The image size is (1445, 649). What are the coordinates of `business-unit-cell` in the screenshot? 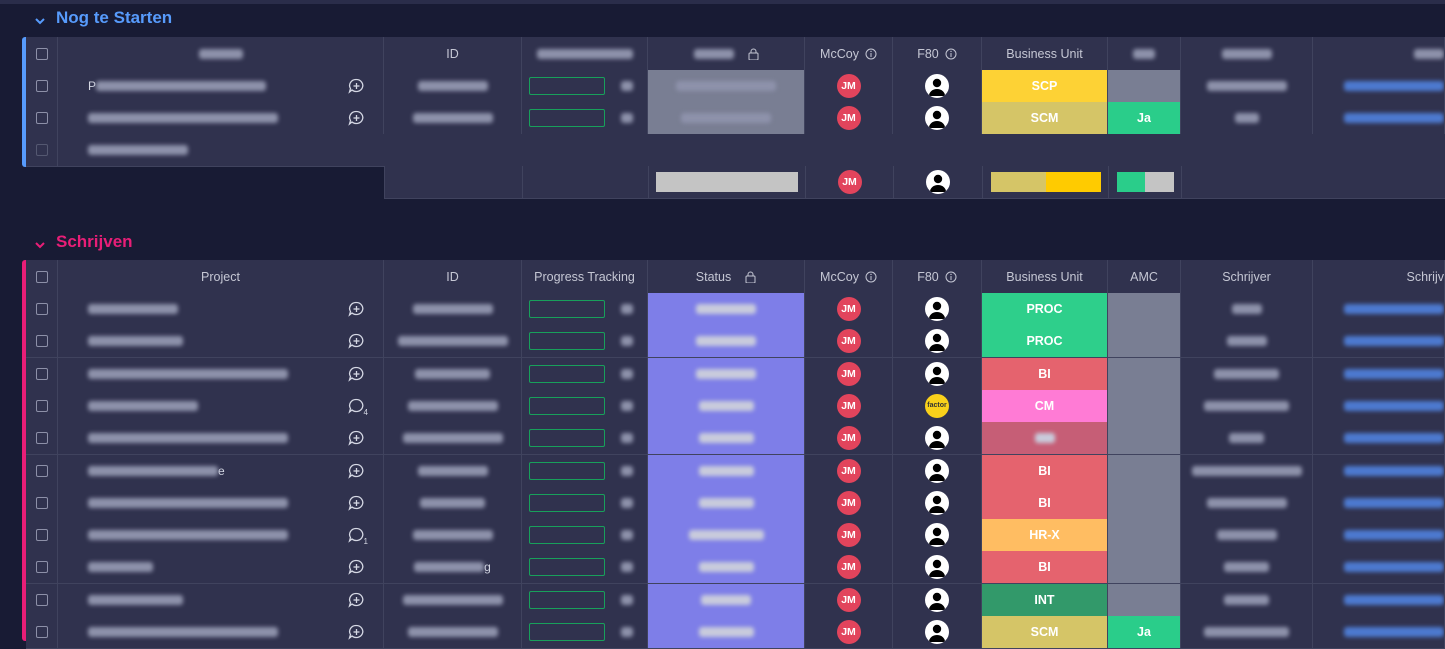 It's located at (1045, 438).